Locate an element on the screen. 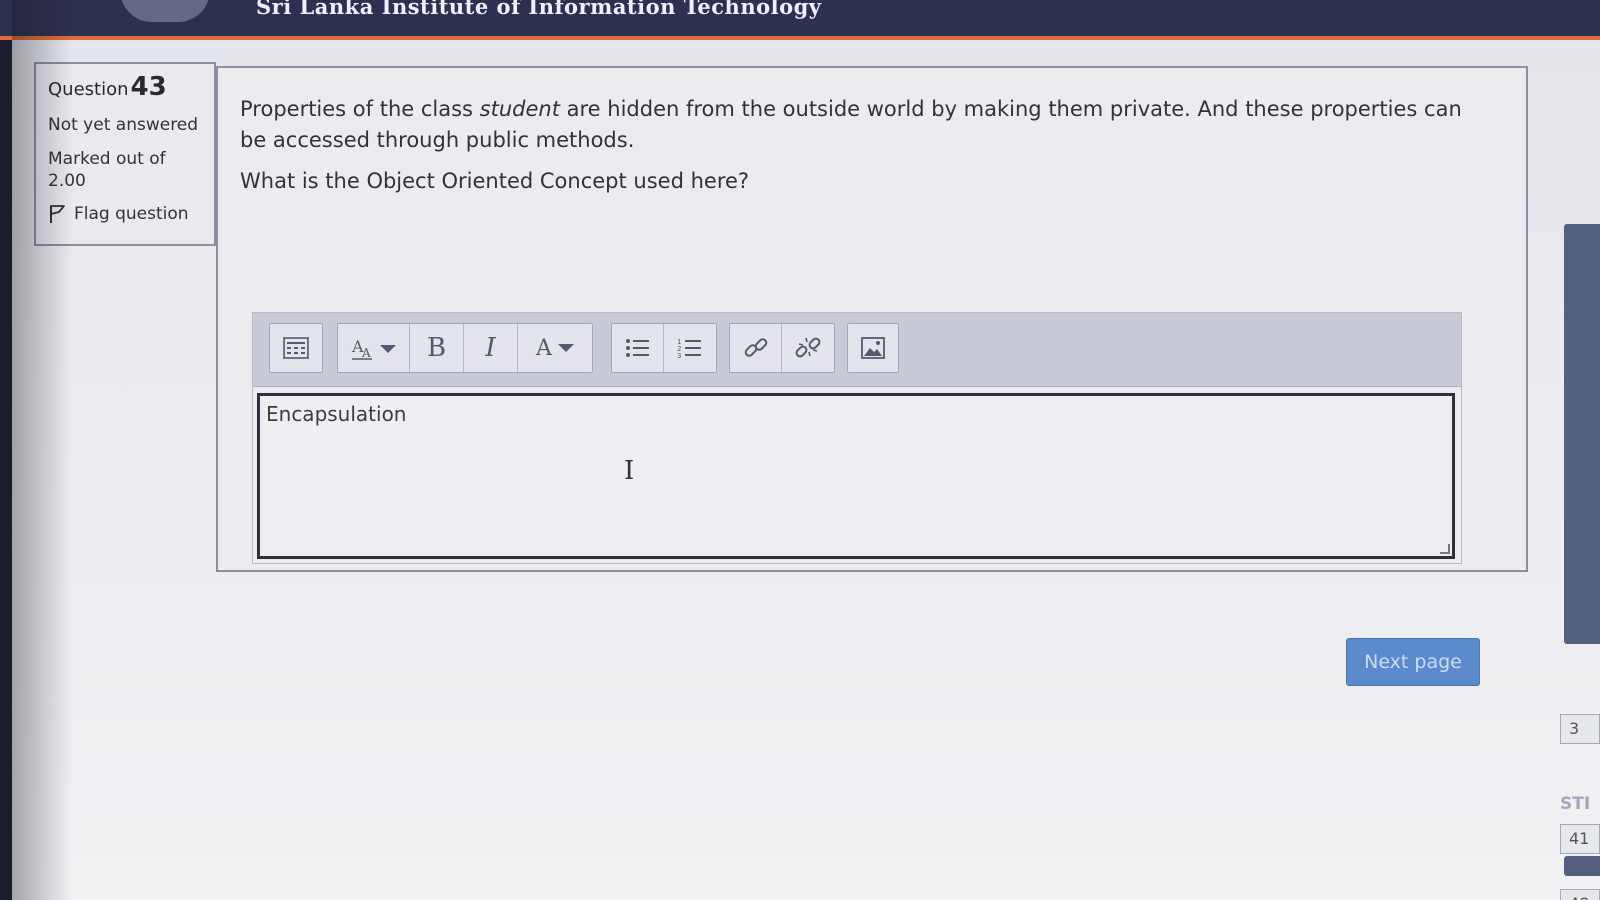  nav-cell-41: 41 is located at coordinates (1580, 839).